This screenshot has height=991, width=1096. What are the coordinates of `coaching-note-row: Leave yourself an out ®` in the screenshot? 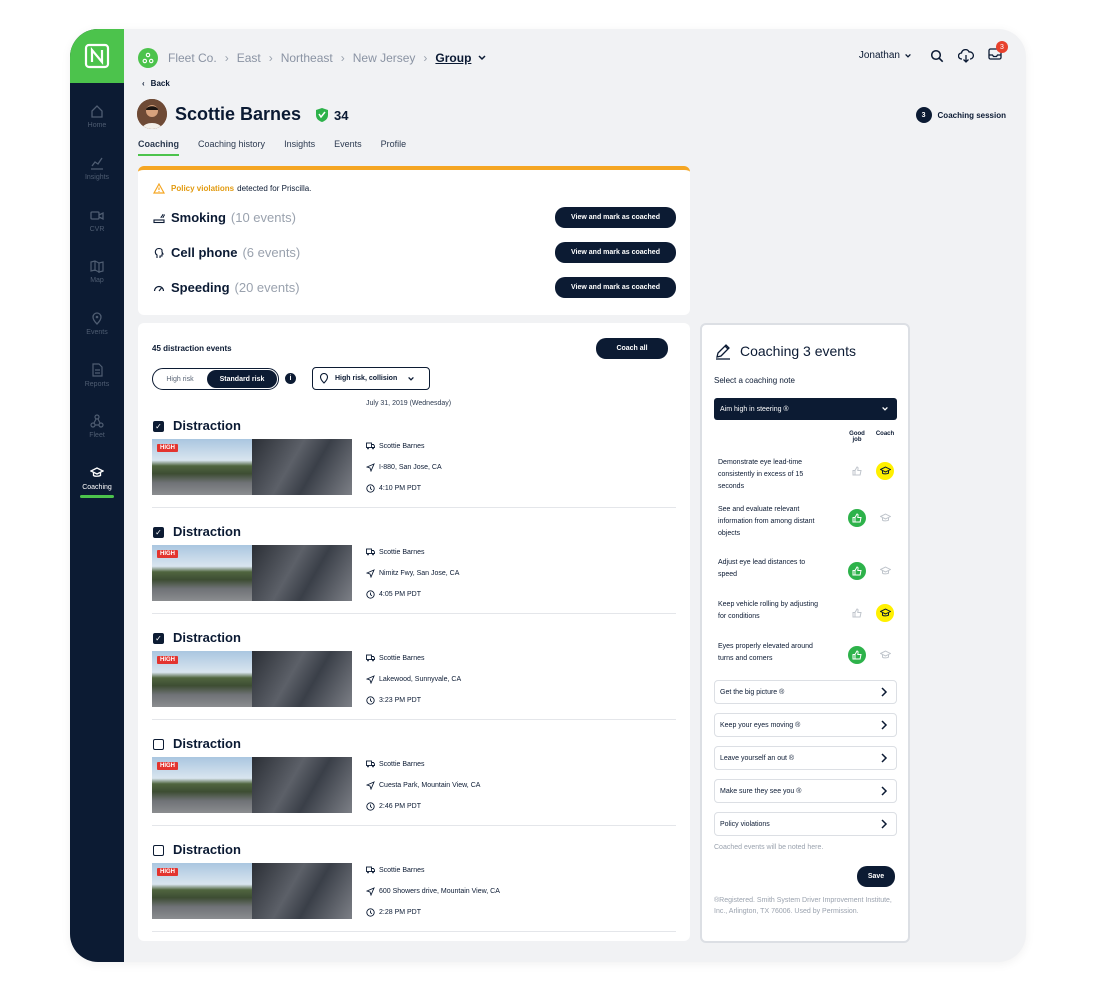 It's located at (805, 758).